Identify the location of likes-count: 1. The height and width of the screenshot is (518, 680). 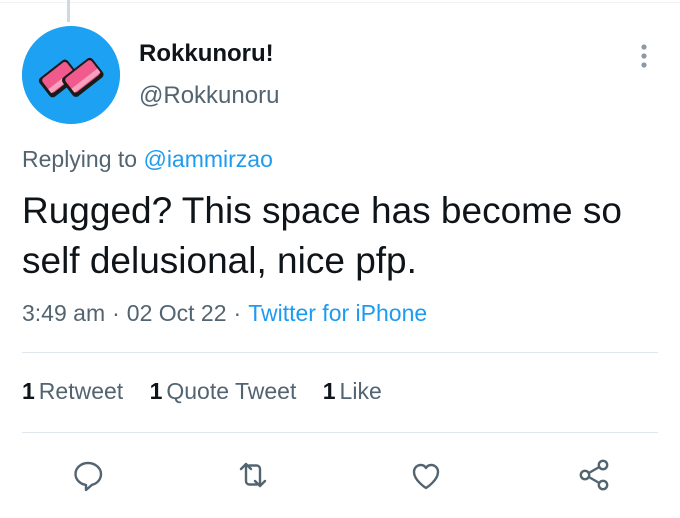
(329, 391).